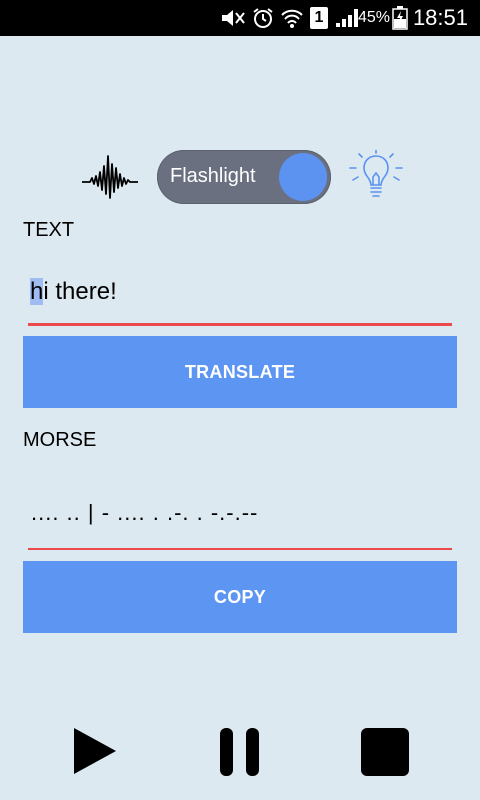 This screenshot has width=480, height=800. Describe the element at coordinates (60, 440) in the screenshot. I see `morse-section-label: MORSE` at that location.